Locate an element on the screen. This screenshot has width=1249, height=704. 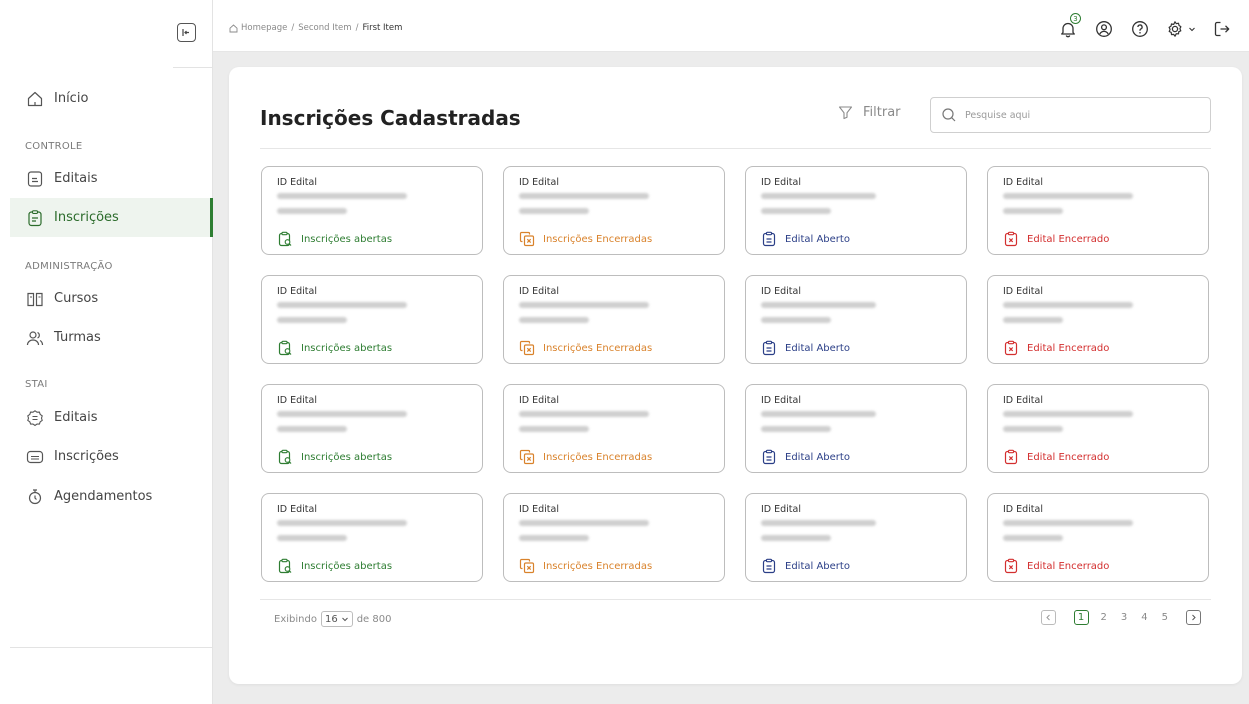
sidebar-item-label: Cursos is located at coordinates (76, 298).